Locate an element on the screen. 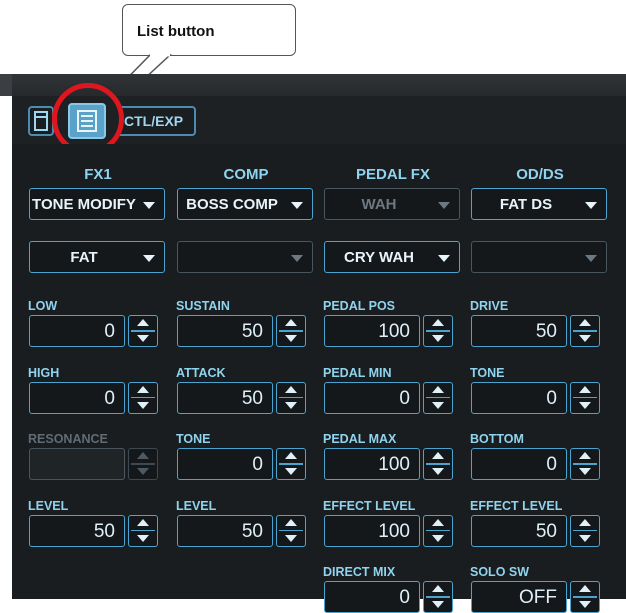 The height and width of the screenshot is (613, 626). effect-type-dropdown: TONE MODIFY is located at coordinates (97, 204).